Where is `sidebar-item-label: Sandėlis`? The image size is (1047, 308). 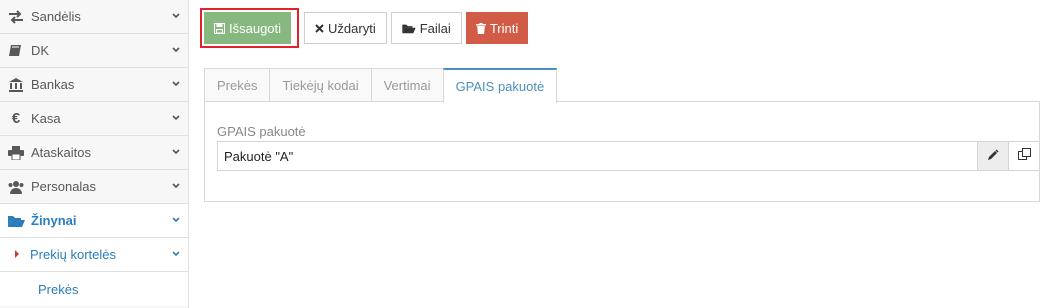
sidebar-item-label: Sandėlis is located at coordinates (56, 16).